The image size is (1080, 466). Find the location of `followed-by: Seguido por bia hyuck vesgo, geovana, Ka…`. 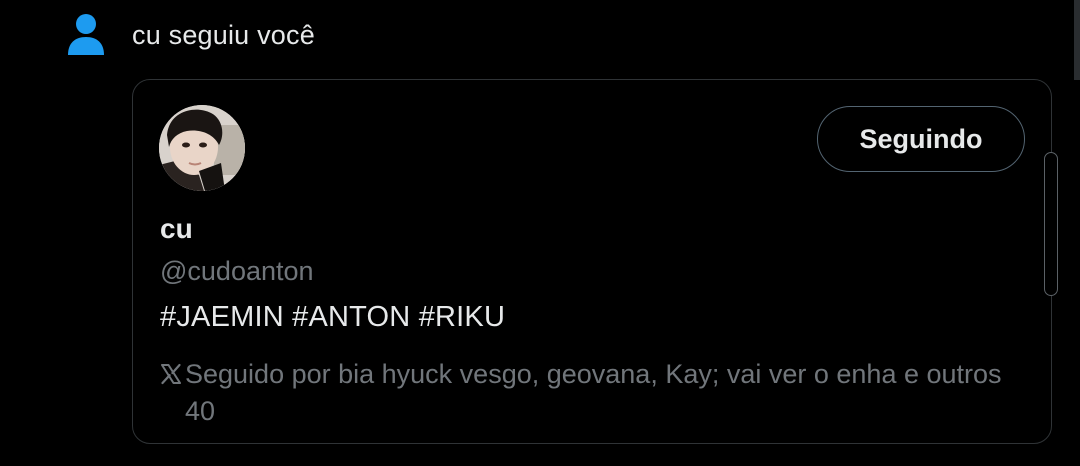

followed-by: Seguido por bia hyuck vesgo, geovana, Ka… is located at coordinates (594, 393).